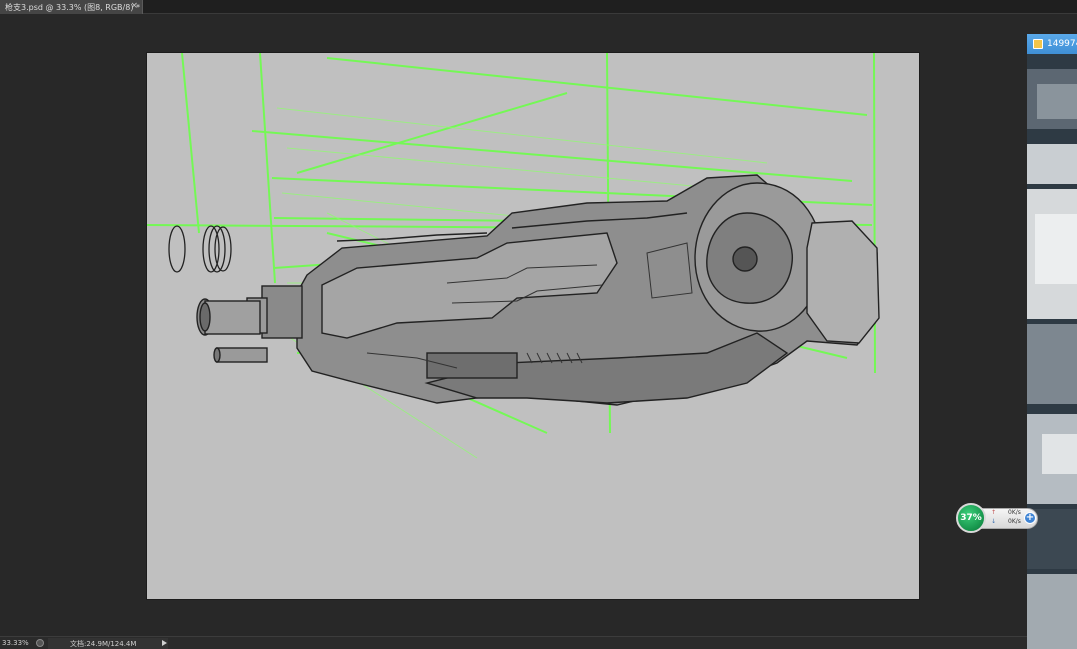  I want to click on triangle-right-icon, so click(164, 643).